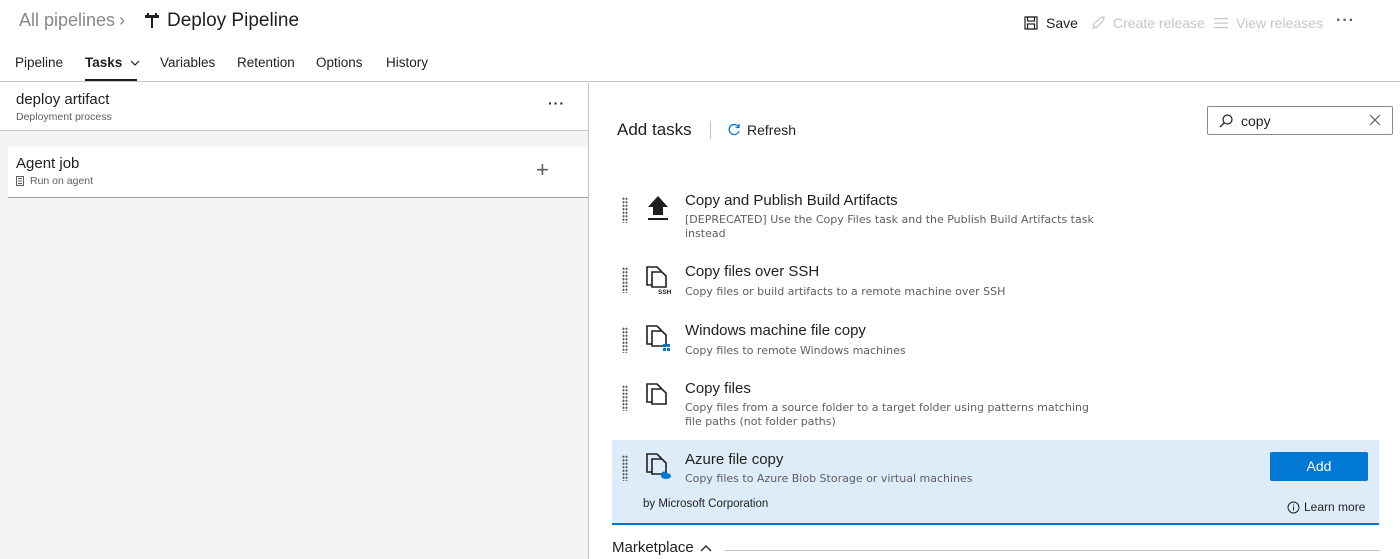 Image resolution: width=1400 pixels, height=559 pixels. Describe the element at coordinates (775, 330) in the screenshot. I see `task-name: Windows machine file copy` at that location.